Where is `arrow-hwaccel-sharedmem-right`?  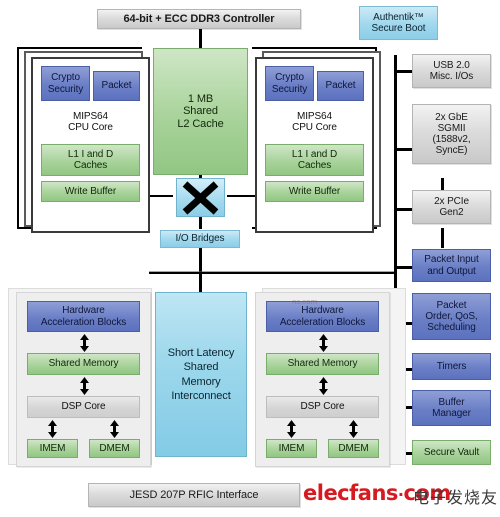 arrow-hwaccel-sharedmem-right is located at coordinates (323, 343).